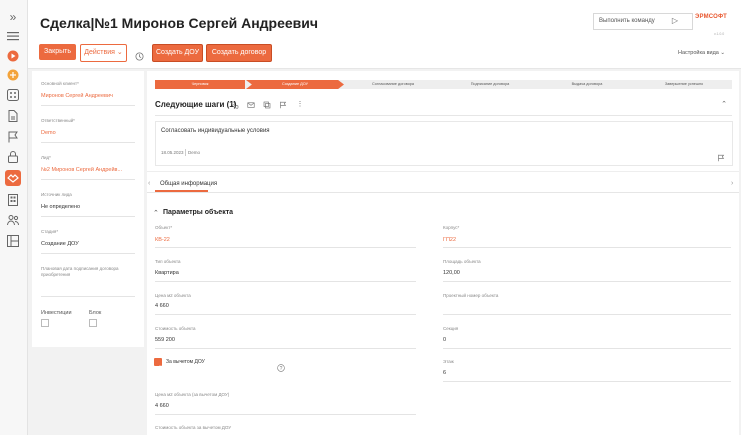 The width and height of the screenshot is (741, 435). Describe the element at coordinates (239, 53) in the screenshot. I see `create-contract-button: Создать договор` at that location.